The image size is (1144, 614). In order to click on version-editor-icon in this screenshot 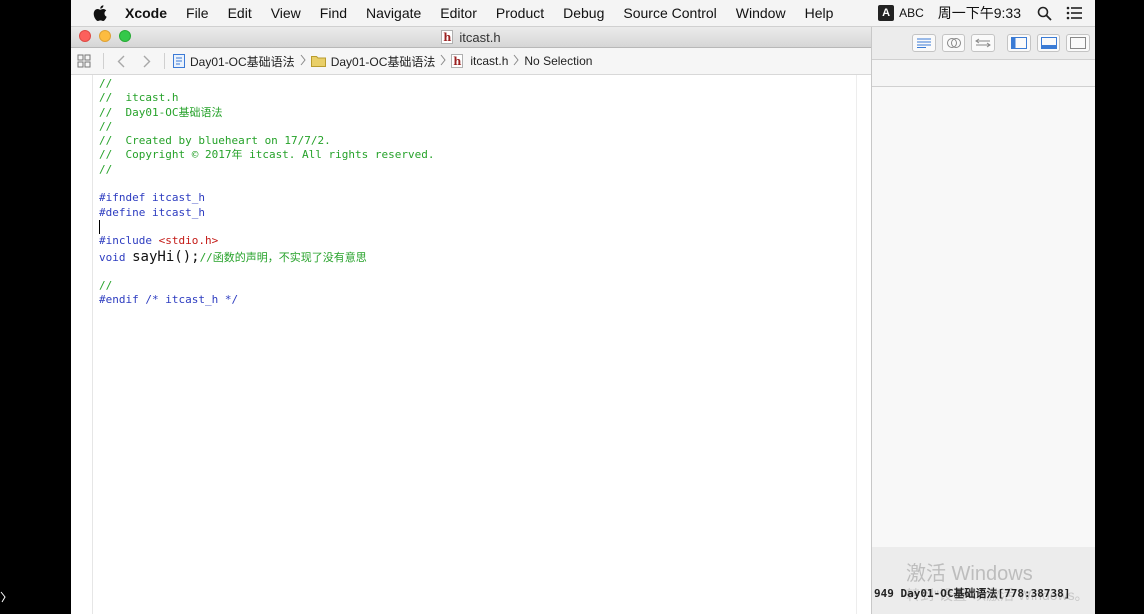, I will do `click(983, 43)`.